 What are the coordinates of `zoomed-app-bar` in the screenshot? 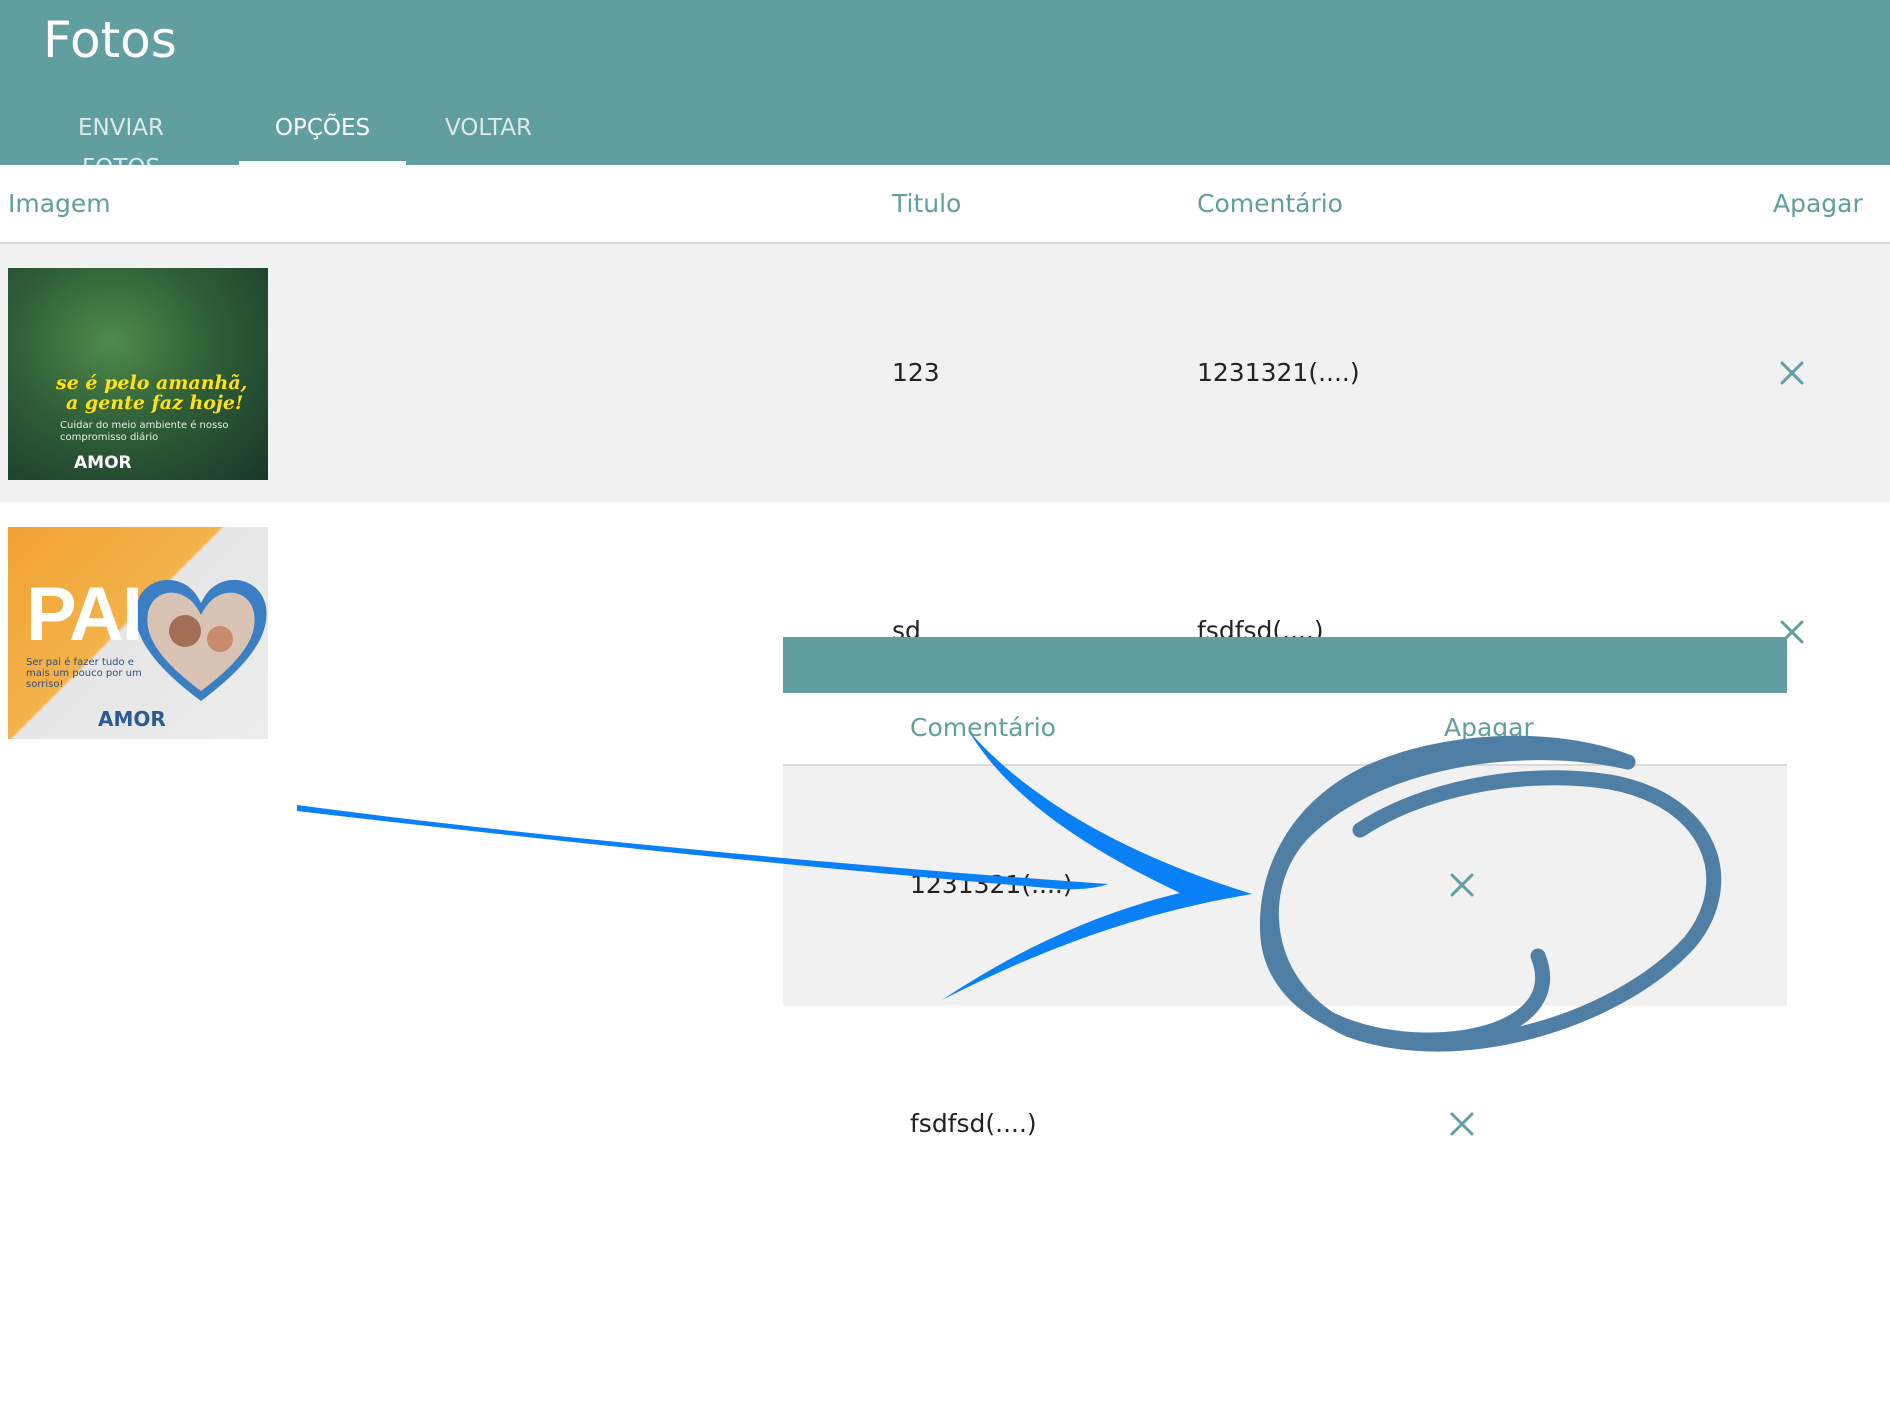 It's located at (1285, 665).